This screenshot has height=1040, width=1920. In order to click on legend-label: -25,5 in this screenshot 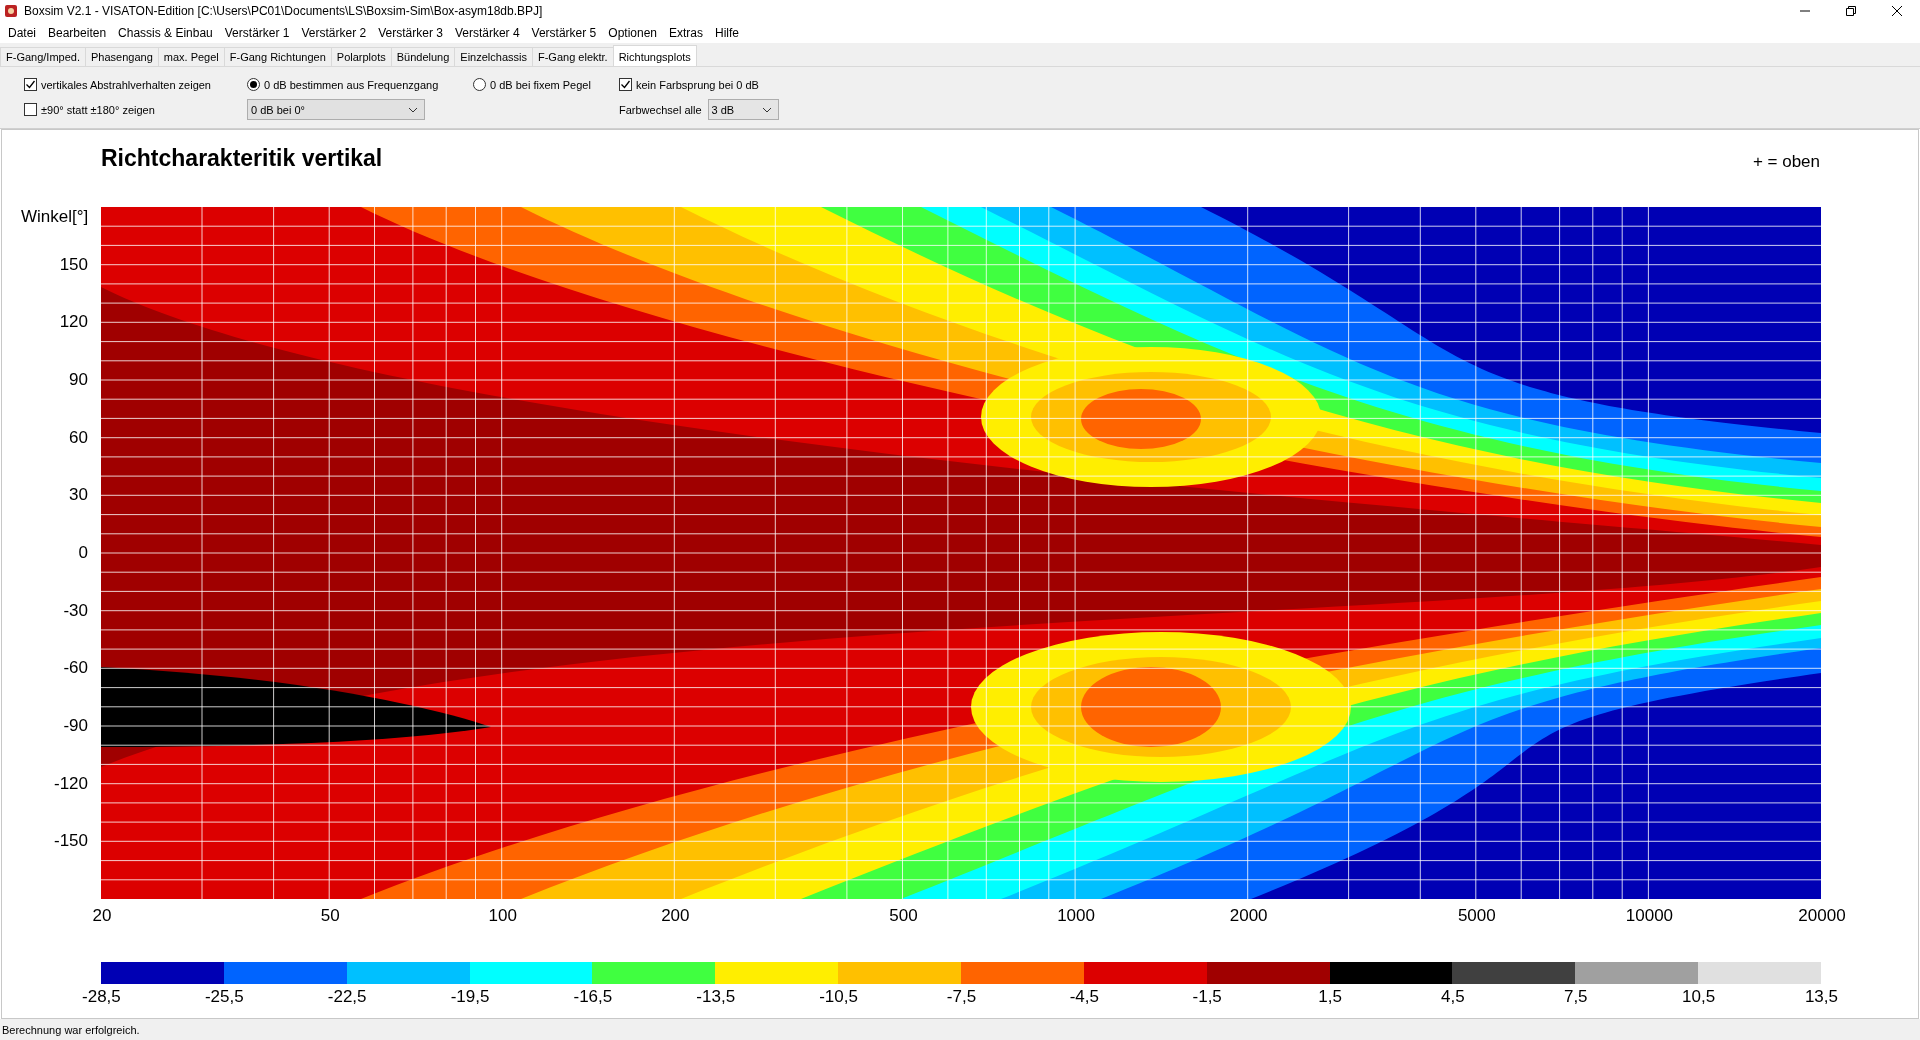, I will do `click(224, 997)`.